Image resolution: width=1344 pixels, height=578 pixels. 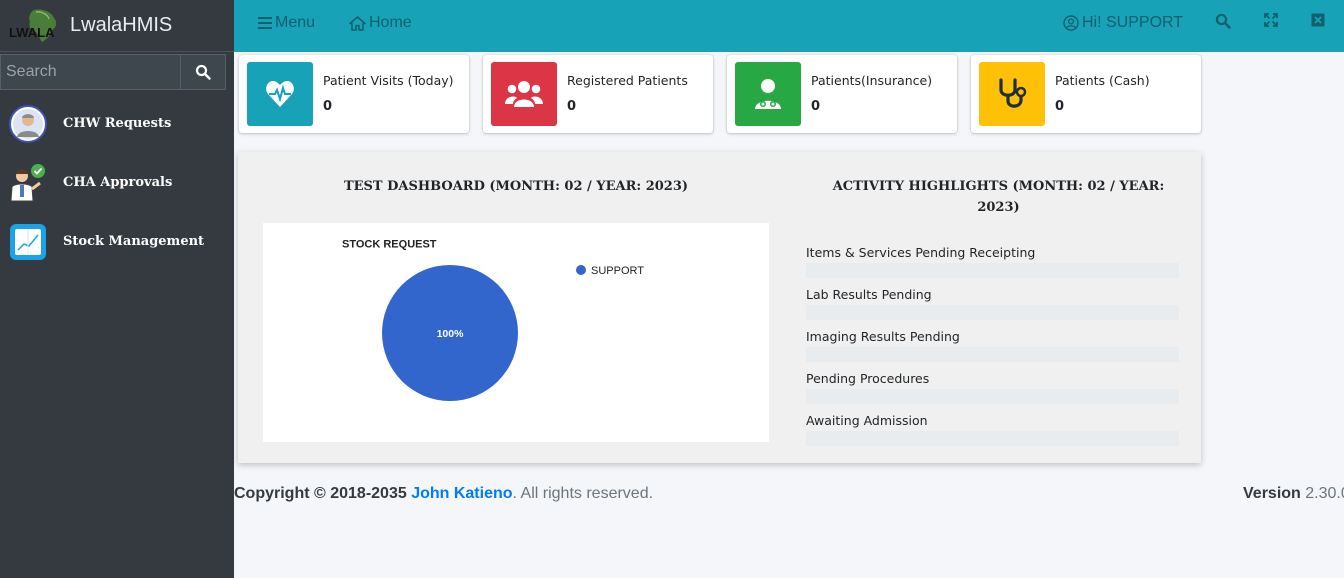 I want to click on info-box-patients-cash: Patients (Cash) 0, so click(x=1086, y=94).